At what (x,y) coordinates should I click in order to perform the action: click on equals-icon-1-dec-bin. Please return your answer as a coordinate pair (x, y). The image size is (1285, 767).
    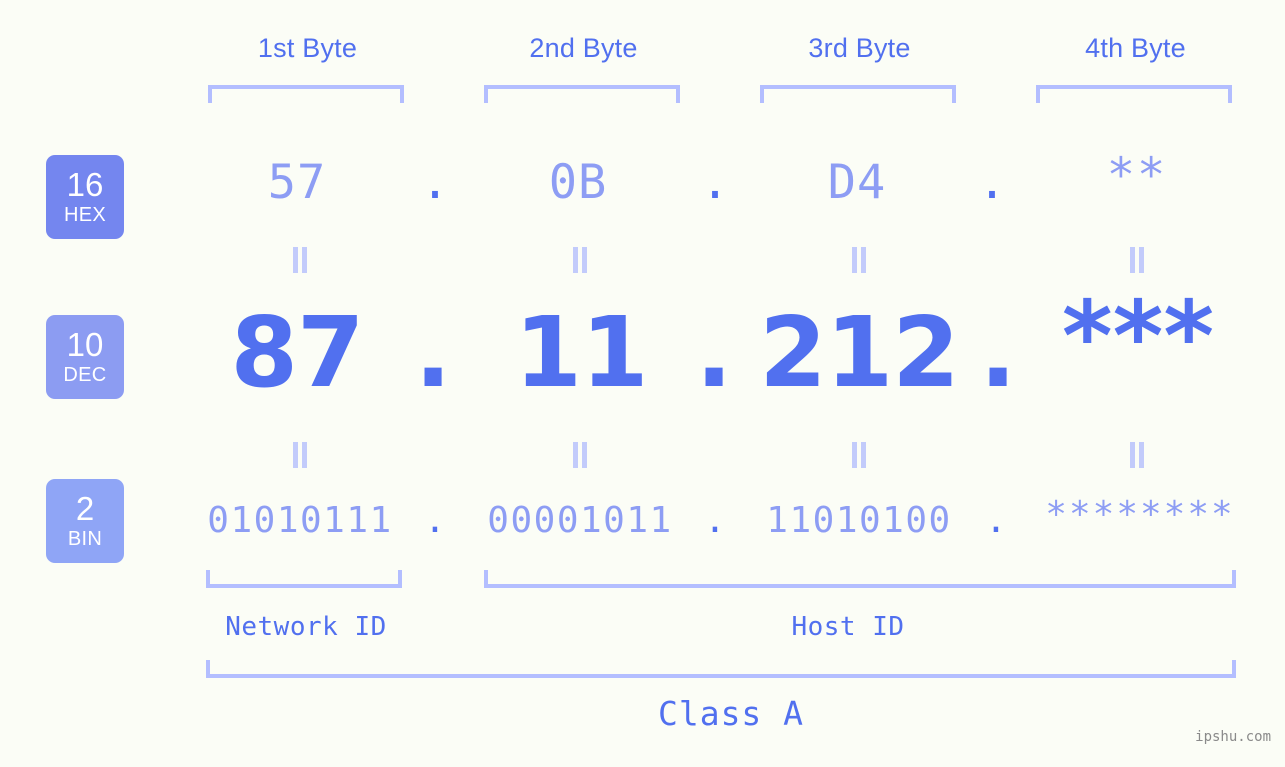
    Looking at the image, I should click on (300, 455).